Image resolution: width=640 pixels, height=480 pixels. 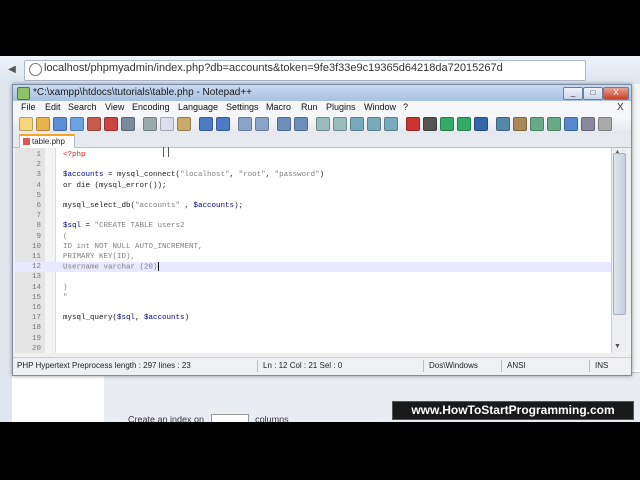 What do you see at coordinates (322, 141) in the screenshot?
I see `tab-bar: table.php` at bounding box center [322, 141].